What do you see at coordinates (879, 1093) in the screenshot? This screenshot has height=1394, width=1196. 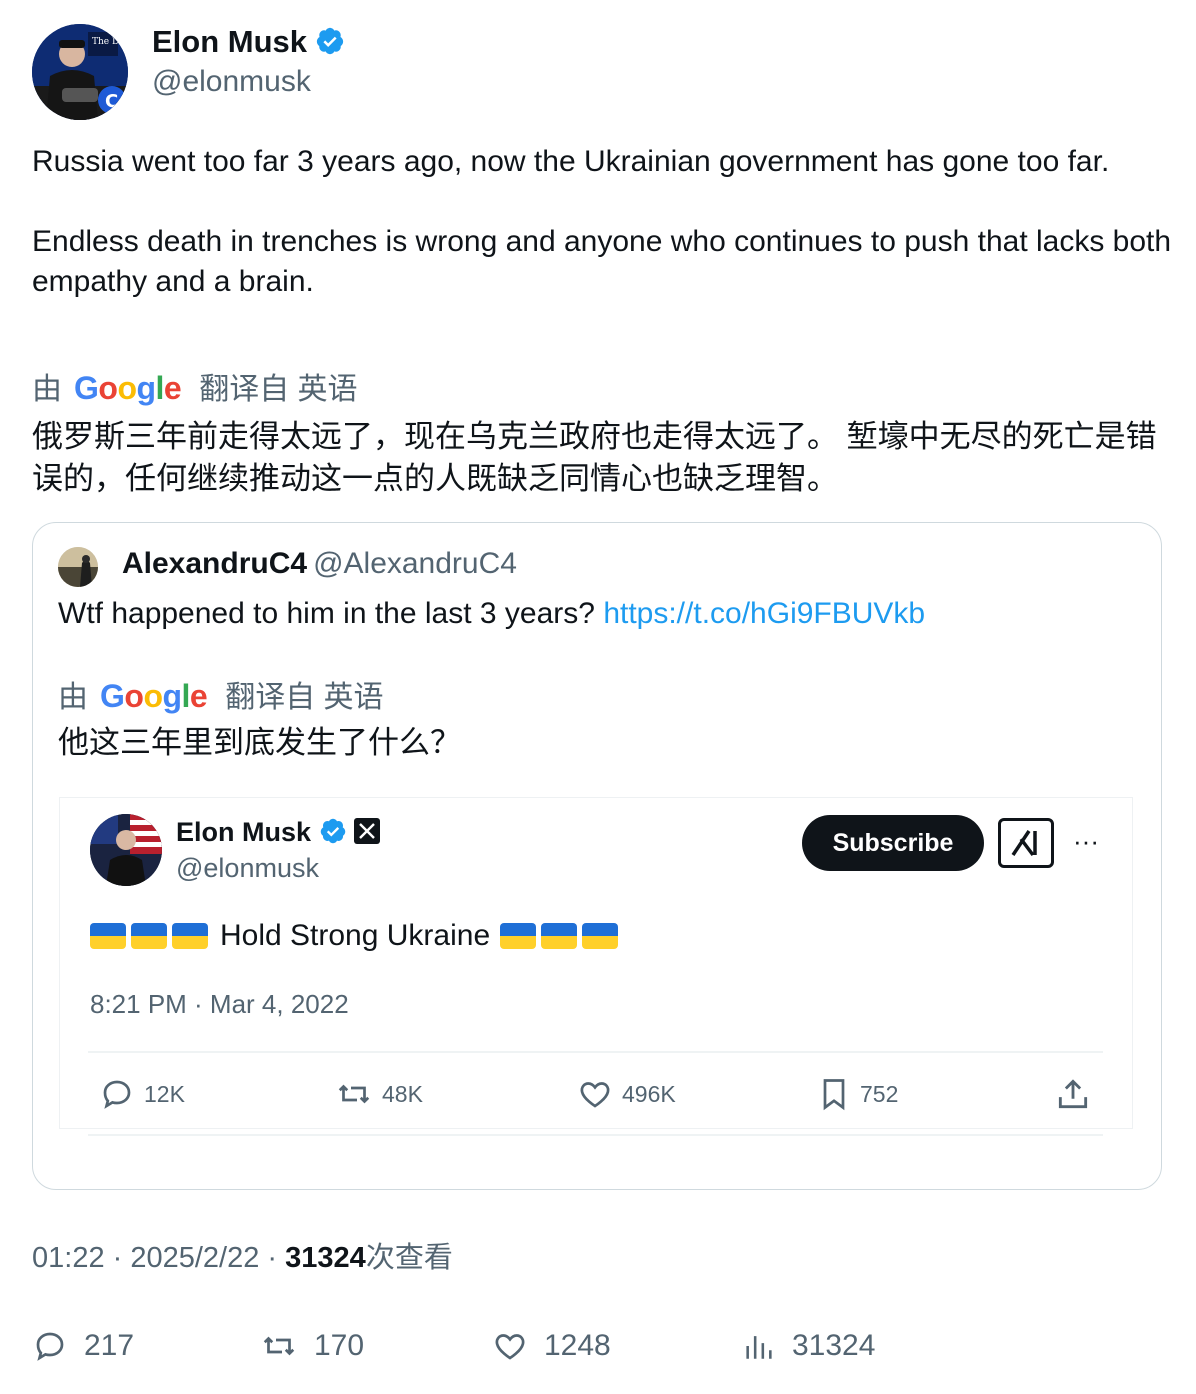 I see `embedded-bookmark-count: 752` at bounding box center [879, 1093].